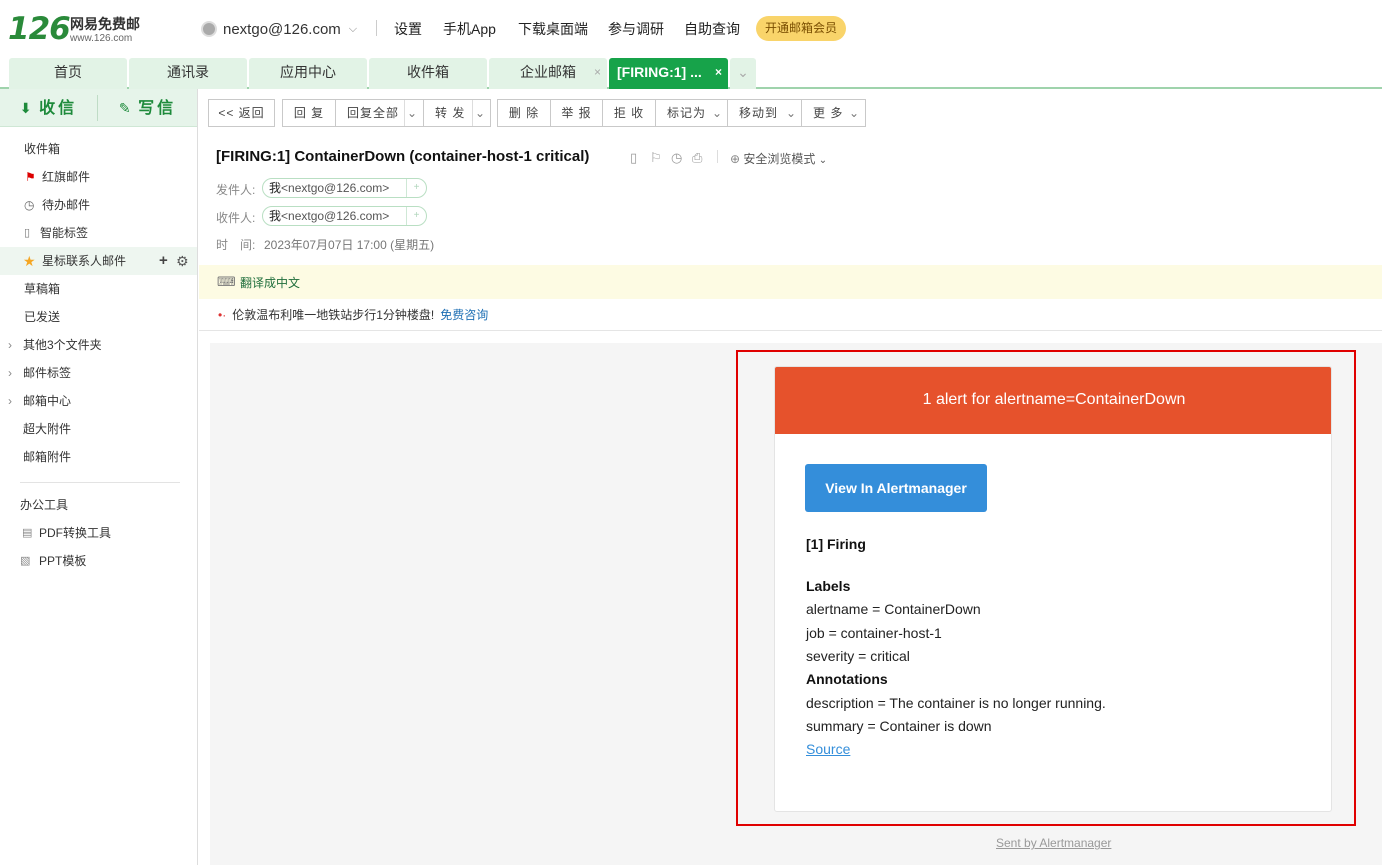 The image size is (1382, 865). I want to click on recipient-chip: 我<nextgo@126.com> +, so click(344, 216).